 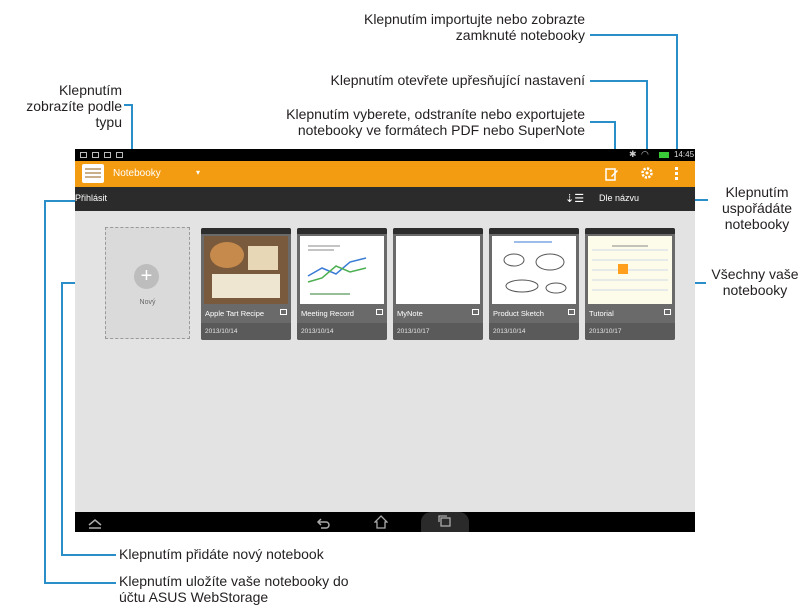 I want to click on callout-view-by-type: Klepnutím zobrazíte podle typu, so click(x=74, y=106).